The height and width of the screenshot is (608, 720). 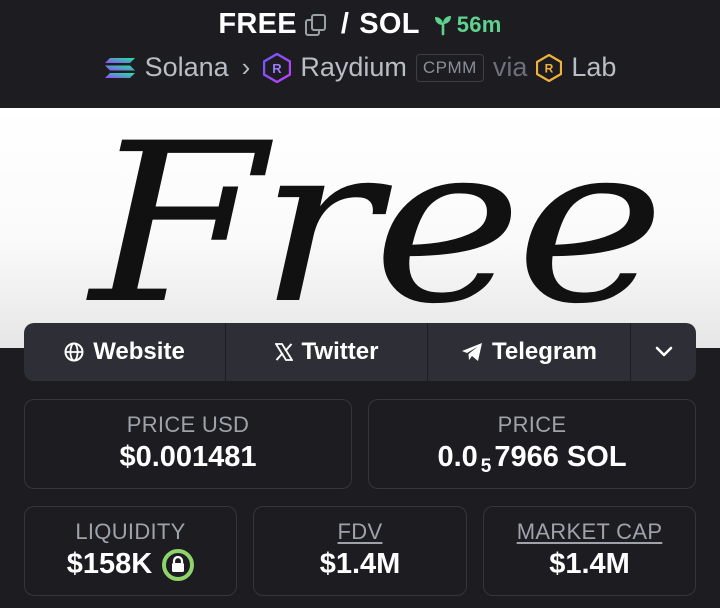 I want to click on social-links-bar: Website Twitter Telegram, so click(x=360, y=352).